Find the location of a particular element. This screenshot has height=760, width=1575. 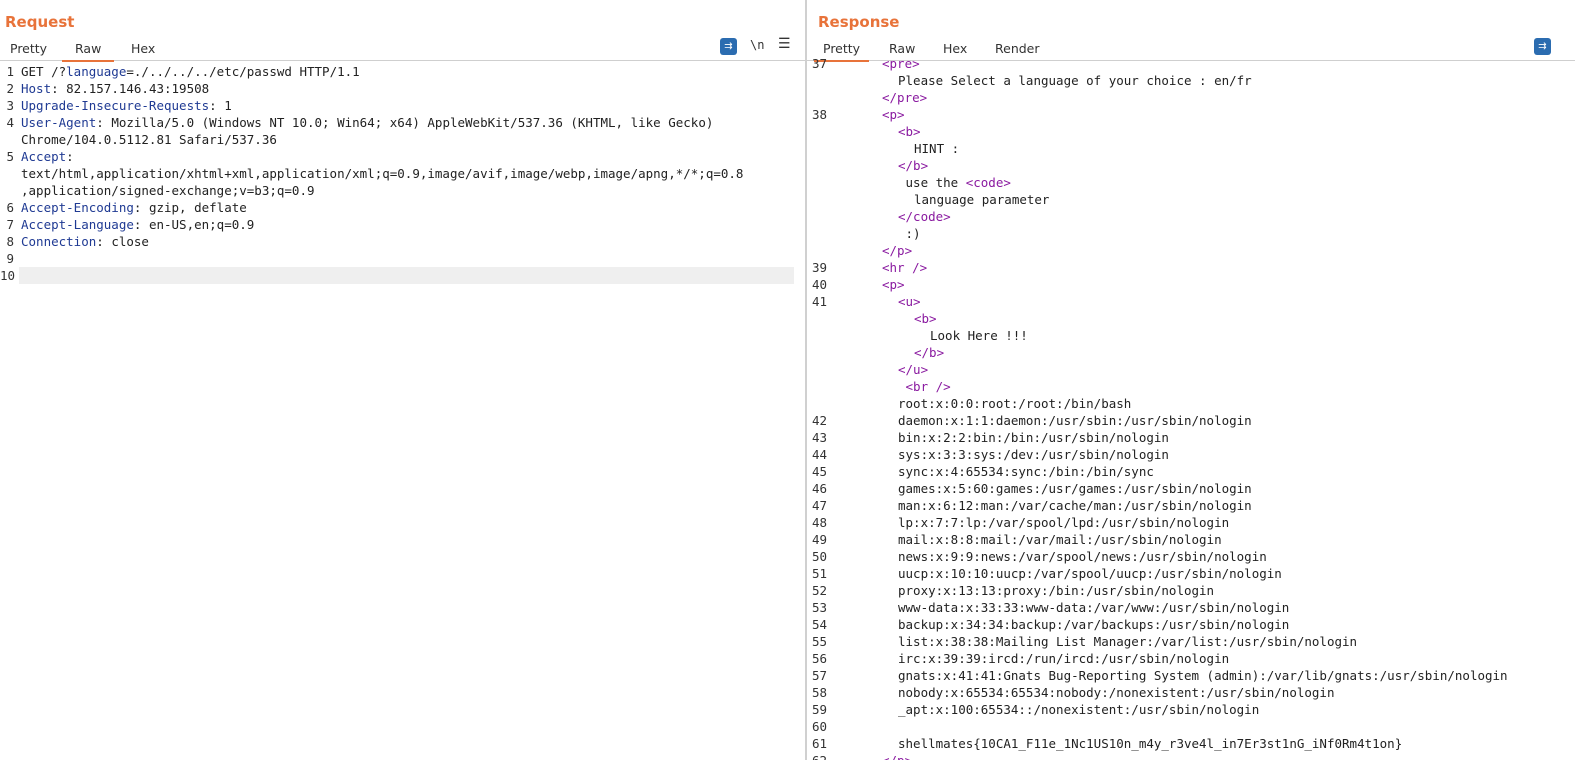

html-tag: <code> is located at coordinates (988, 182).